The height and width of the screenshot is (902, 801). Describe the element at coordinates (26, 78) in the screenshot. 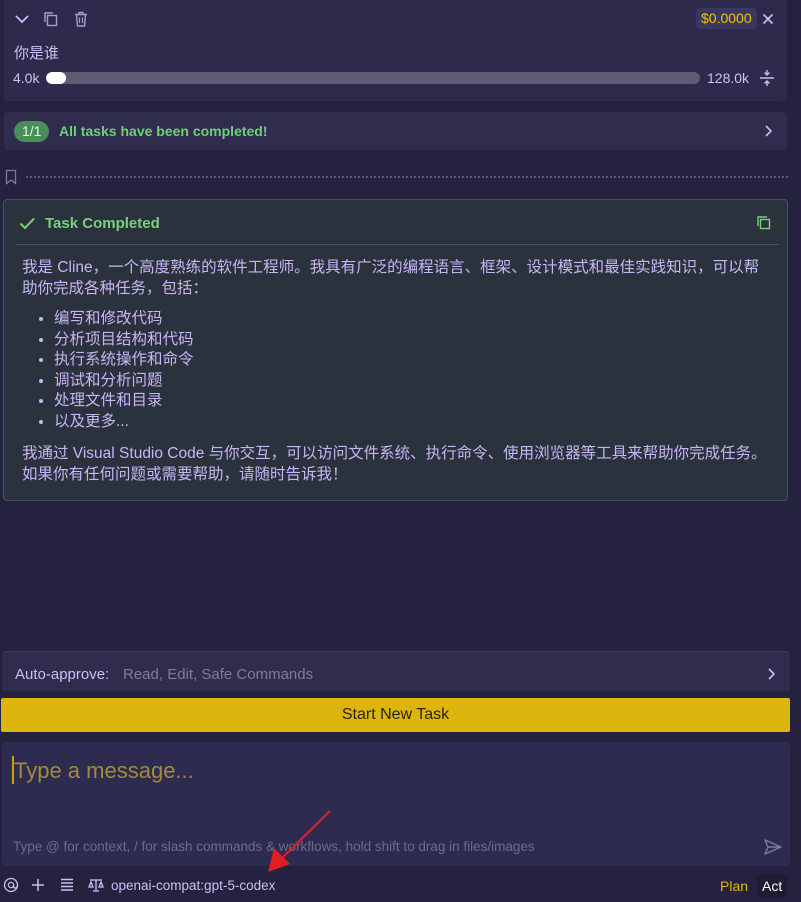

I see `context-used: 4.0k` at that location.